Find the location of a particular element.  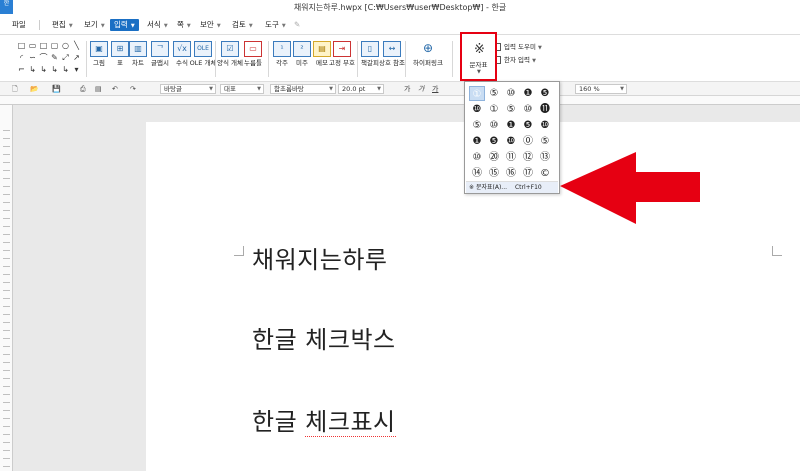

push-button-button: ▭ 누름틀 is located at coordinates (253, 59).